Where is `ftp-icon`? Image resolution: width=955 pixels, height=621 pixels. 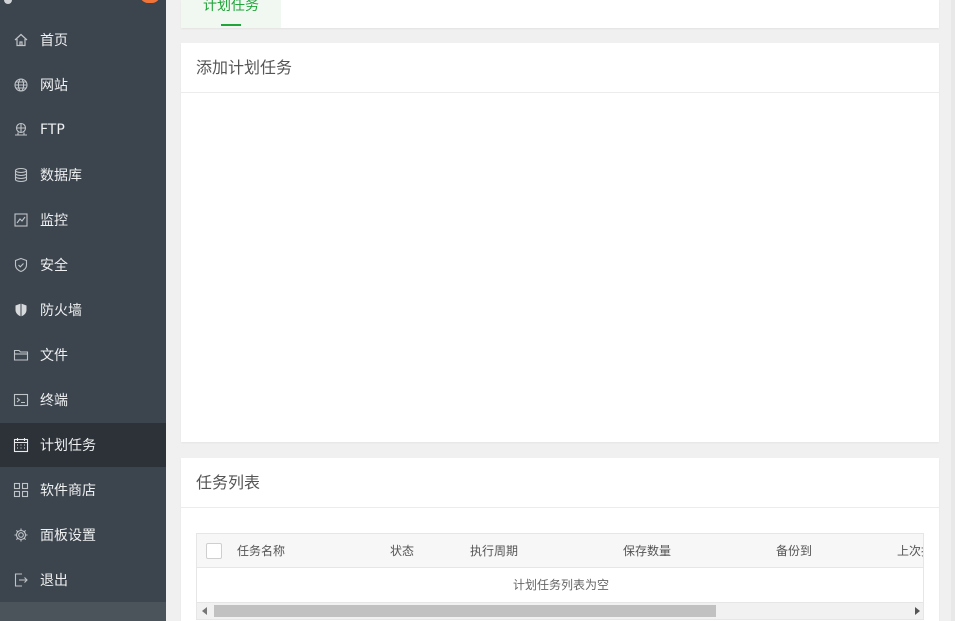
ftp-icon is located at coordinates (21, 130).